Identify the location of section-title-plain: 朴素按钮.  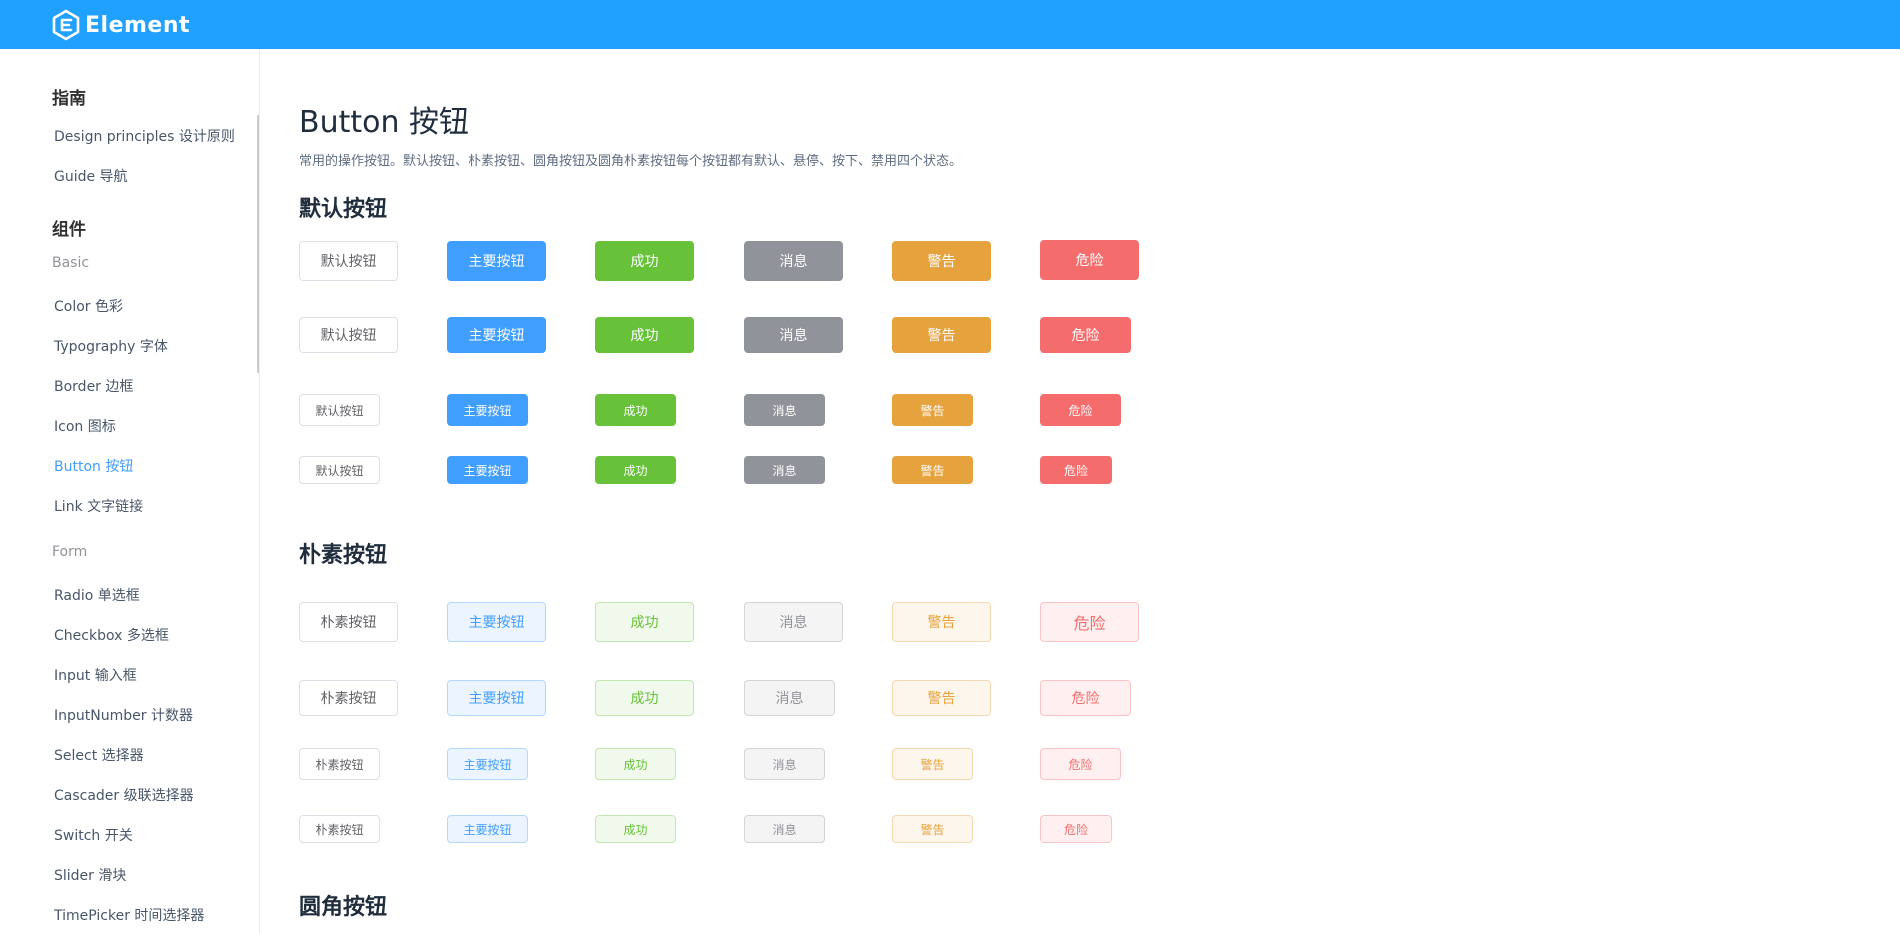
(343, 555).